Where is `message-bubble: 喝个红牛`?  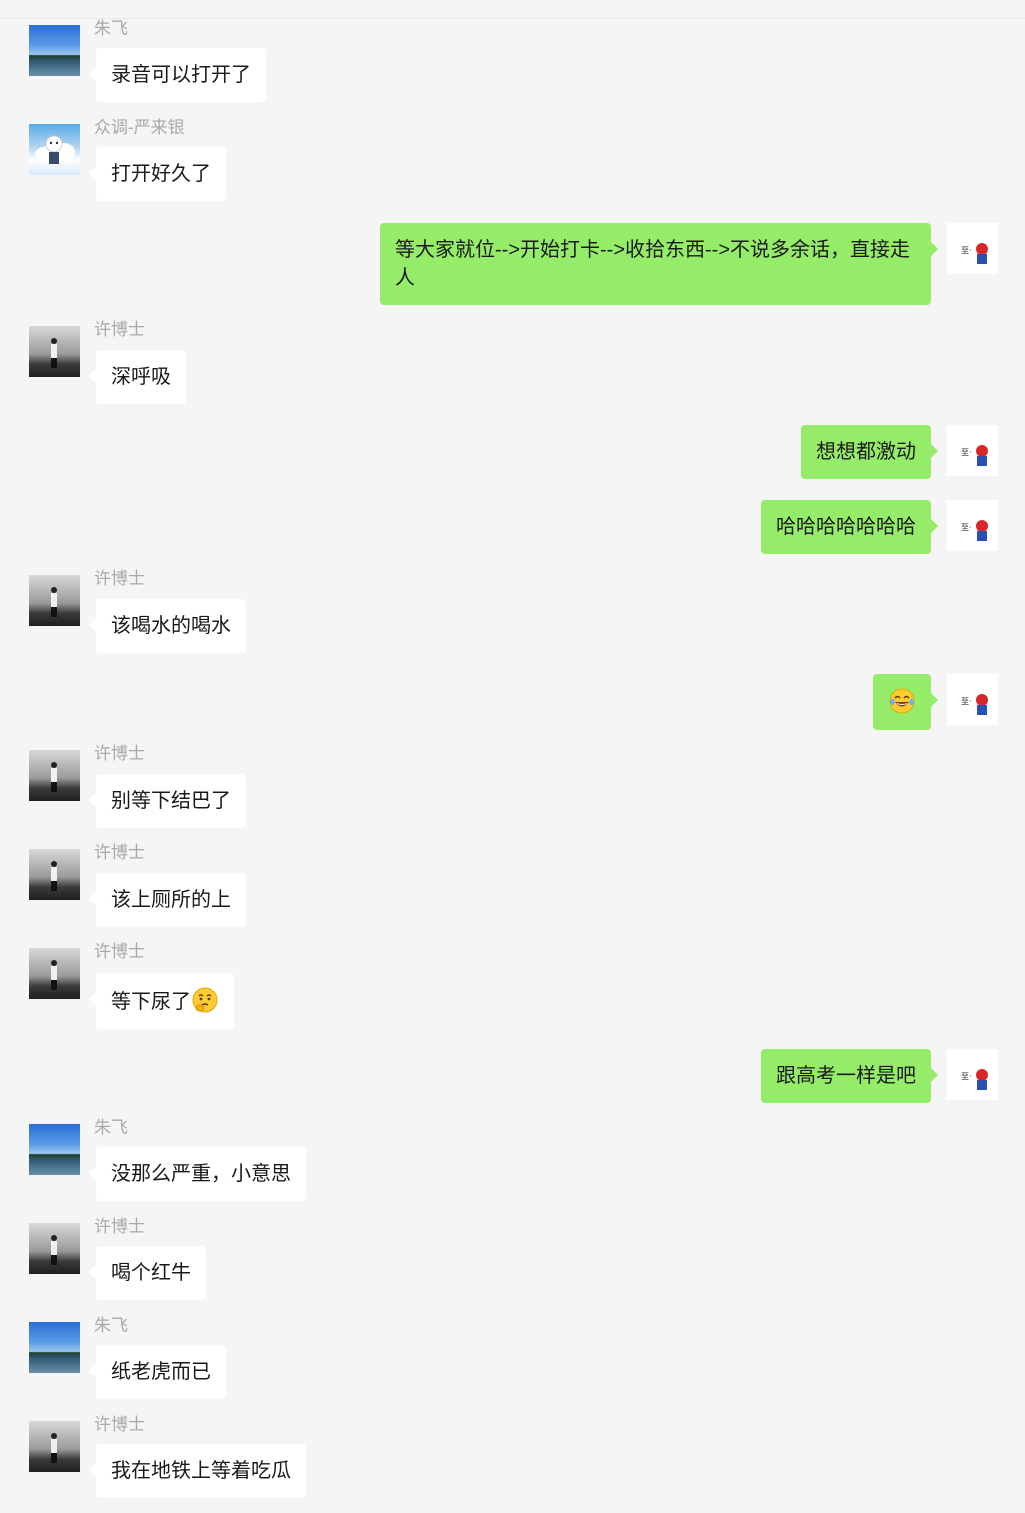
message-bubble: 喝个红牛 is located at coordinates (147, 1273).